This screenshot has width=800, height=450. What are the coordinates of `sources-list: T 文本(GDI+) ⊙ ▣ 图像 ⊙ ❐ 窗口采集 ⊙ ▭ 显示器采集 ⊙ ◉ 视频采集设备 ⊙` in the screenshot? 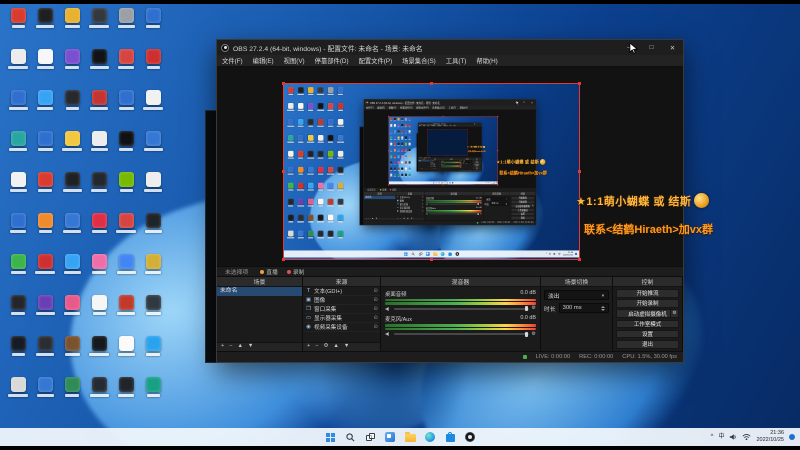 It's located at (341, 314).